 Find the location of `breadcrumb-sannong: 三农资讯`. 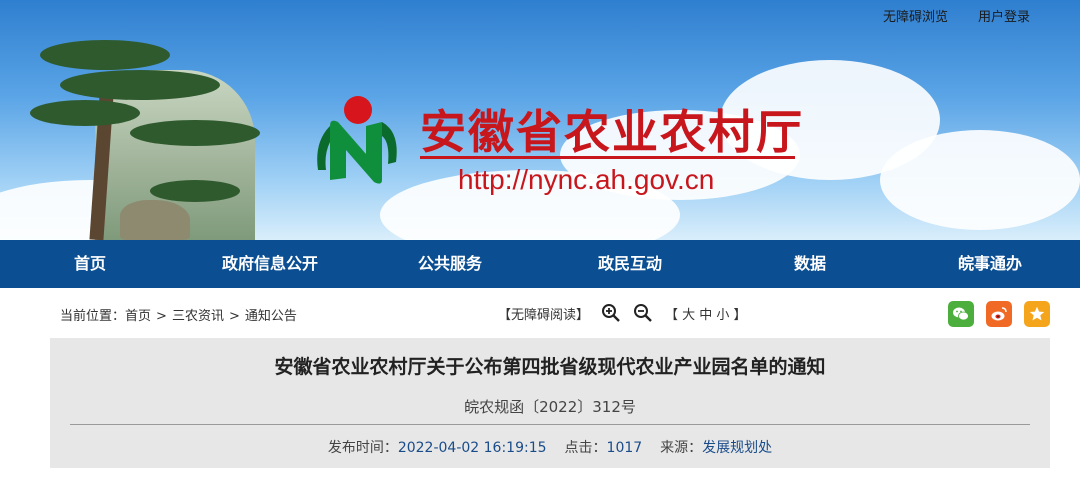

breadcrumb-sannong: 三农资讯 is located at coordinates (198, 316).